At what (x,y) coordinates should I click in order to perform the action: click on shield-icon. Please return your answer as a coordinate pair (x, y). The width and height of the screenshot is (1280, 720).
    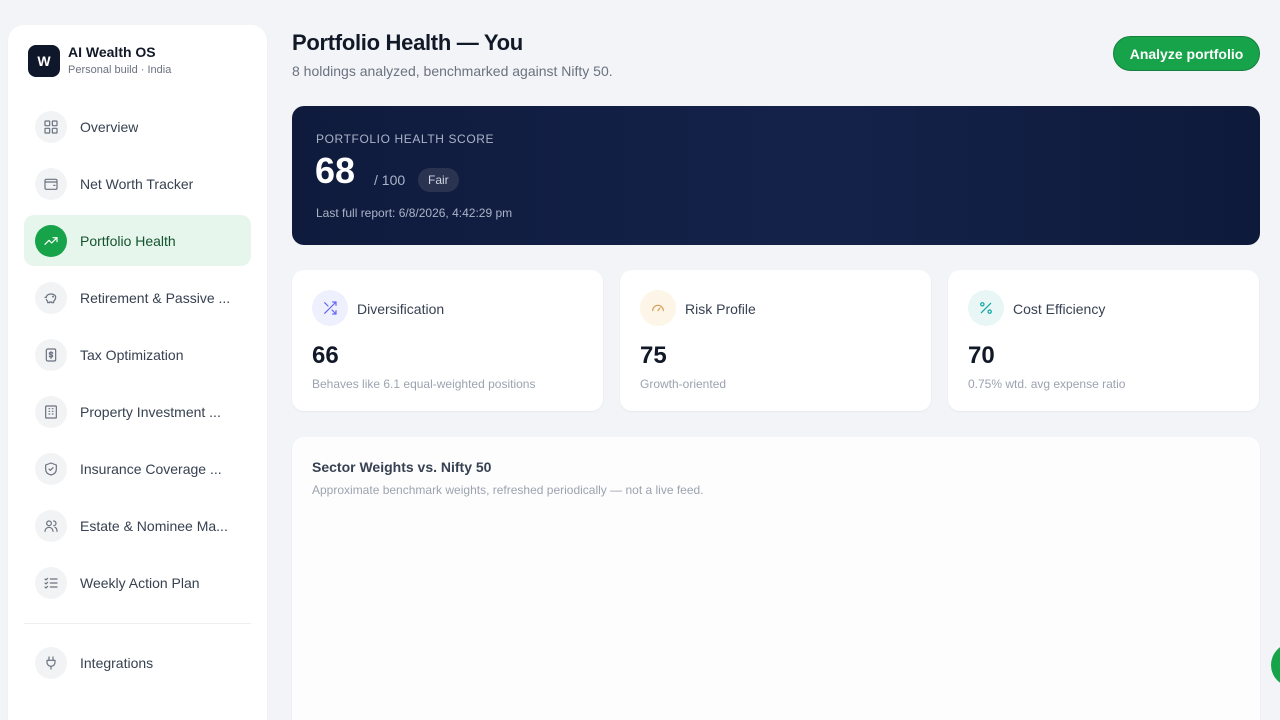
    Looking at the image, I should click on (51, 468).